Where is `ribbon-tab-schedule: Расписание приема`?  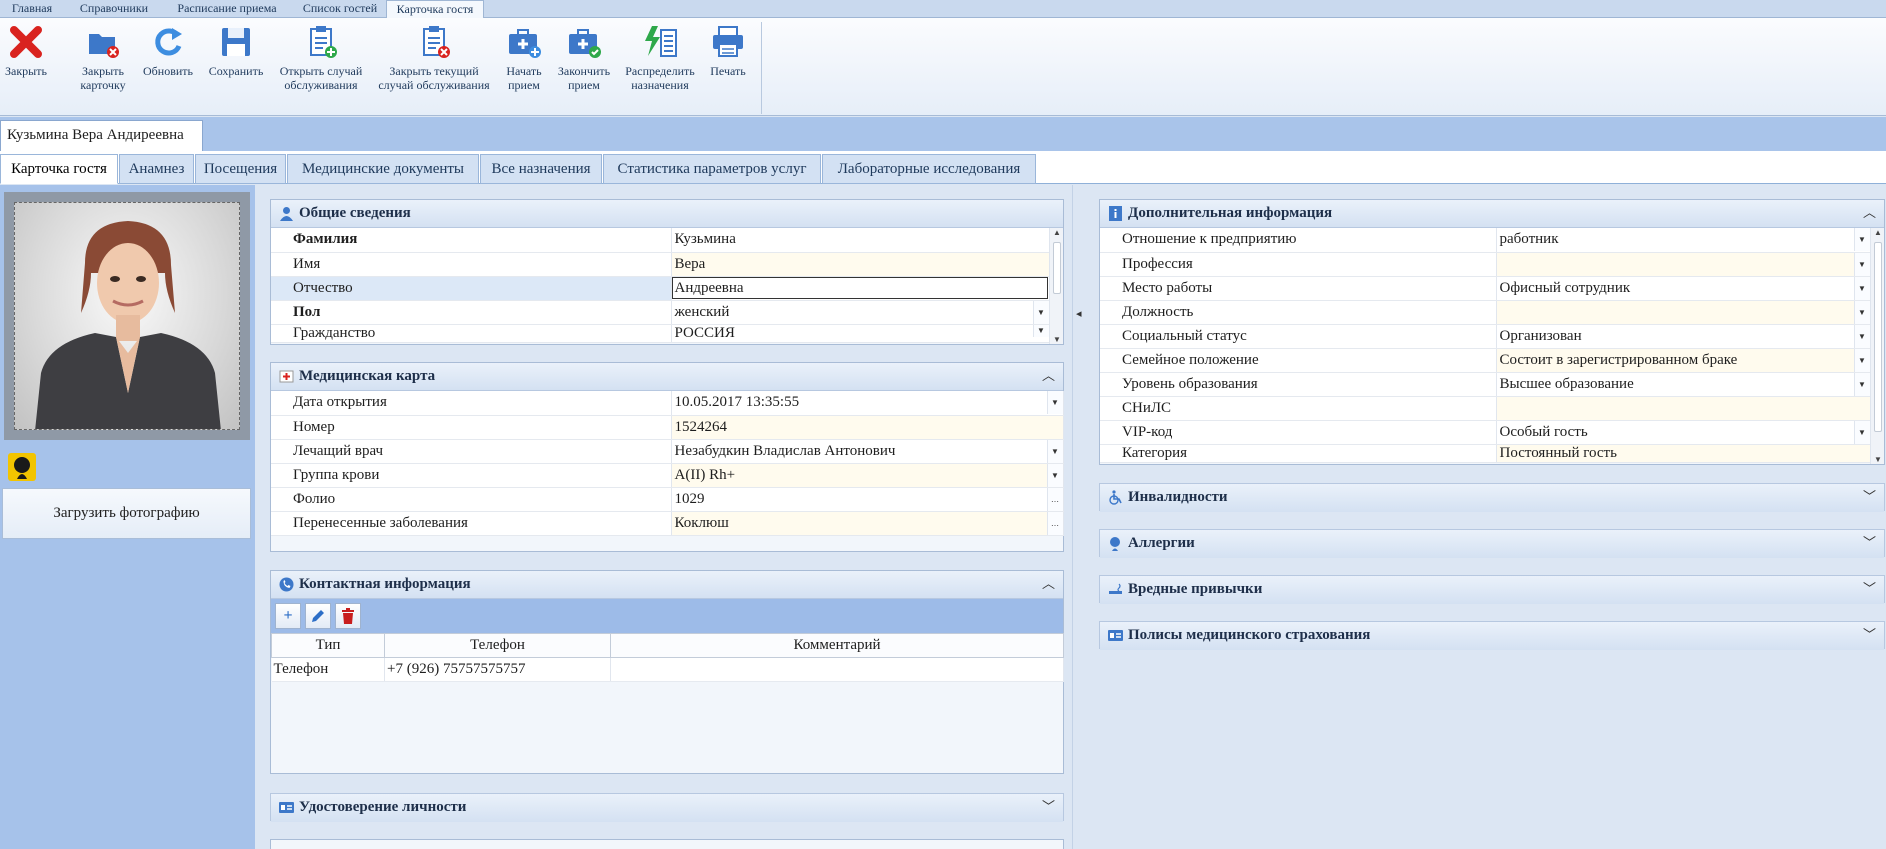
ribbon-tab-schedule: Расписание приема is located at coordinates (227, 9).